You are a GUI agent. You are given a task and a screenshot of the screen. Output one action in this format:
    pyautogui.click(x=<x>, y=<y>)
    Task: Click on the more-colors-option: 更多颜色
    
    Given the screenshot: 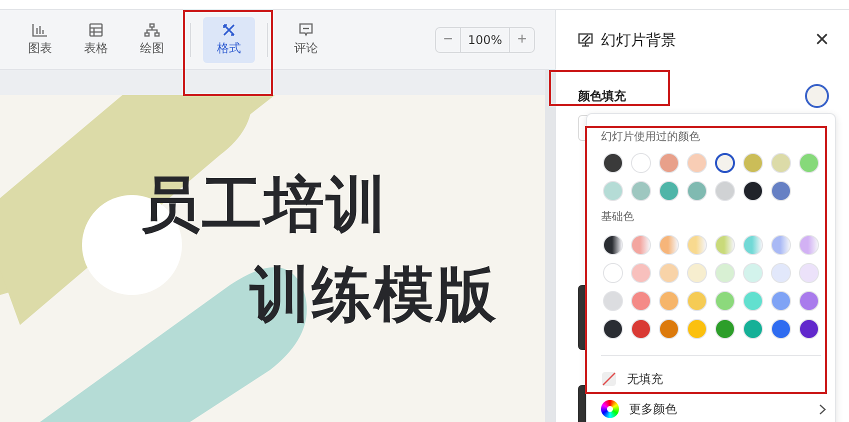 What is the action you would take?
    pyautogui.click(x=713, y=408)
    